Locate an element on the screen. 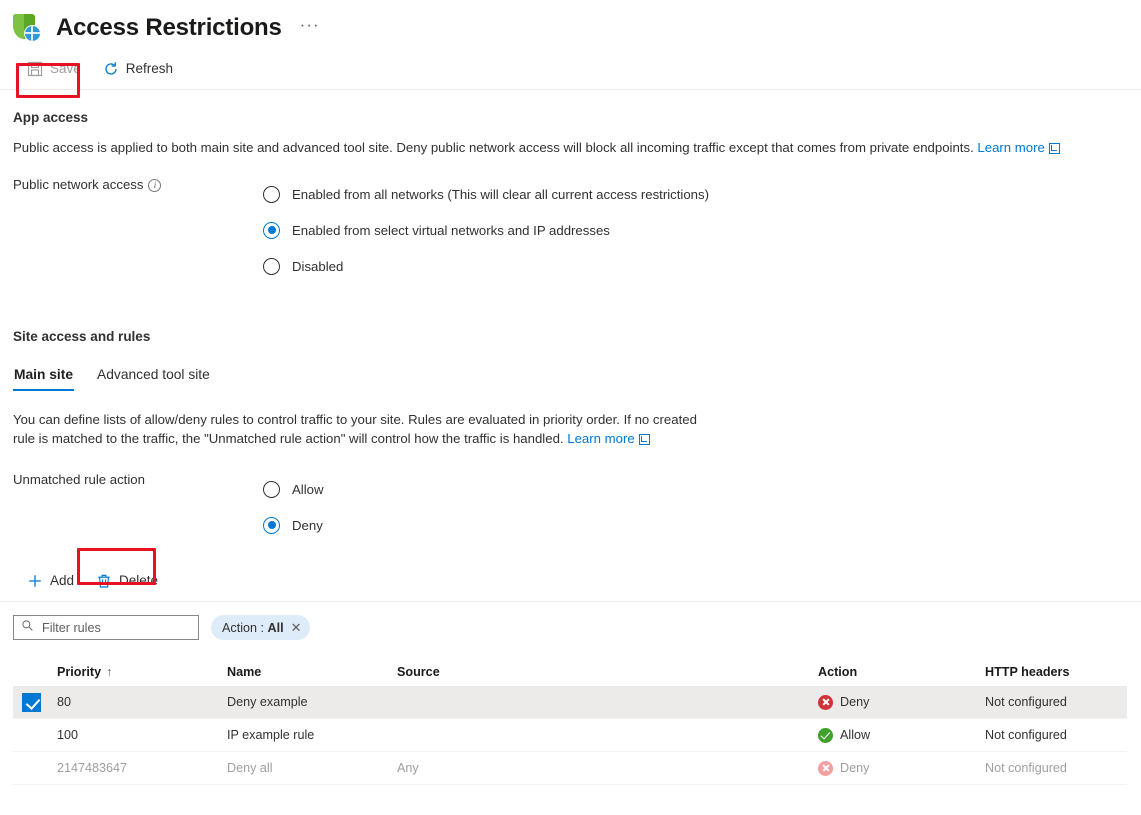 This screenshot has width=1141, height=815. column-header-action: Action is located at coordinates (901, 672).